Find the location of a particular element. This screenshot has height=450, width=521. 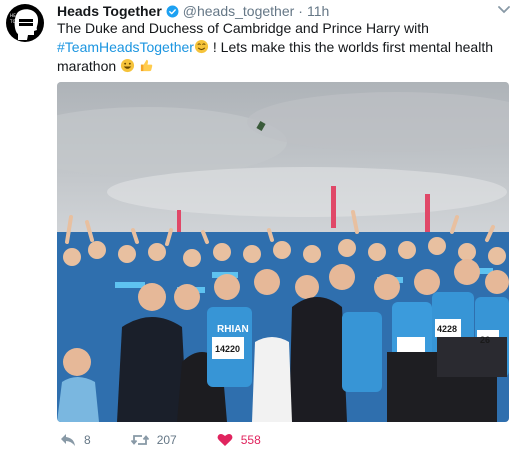

smiling-face-icon is located at coordinates (201, 46).